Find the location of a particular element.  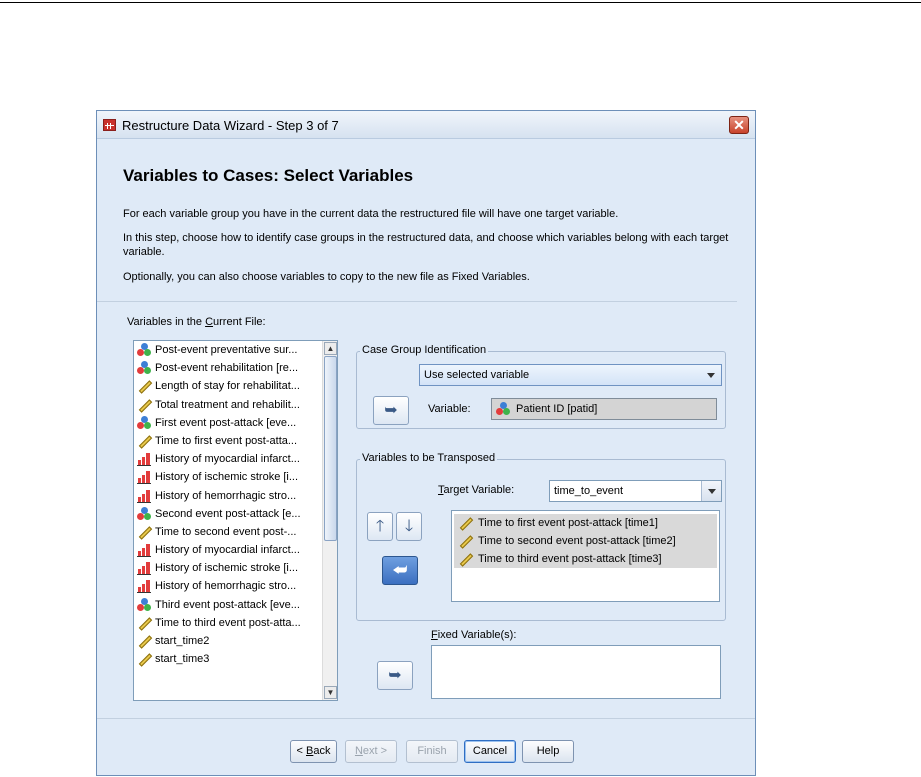

move-case-group-variable-button: ➥ is located at coordinates (391, 410).